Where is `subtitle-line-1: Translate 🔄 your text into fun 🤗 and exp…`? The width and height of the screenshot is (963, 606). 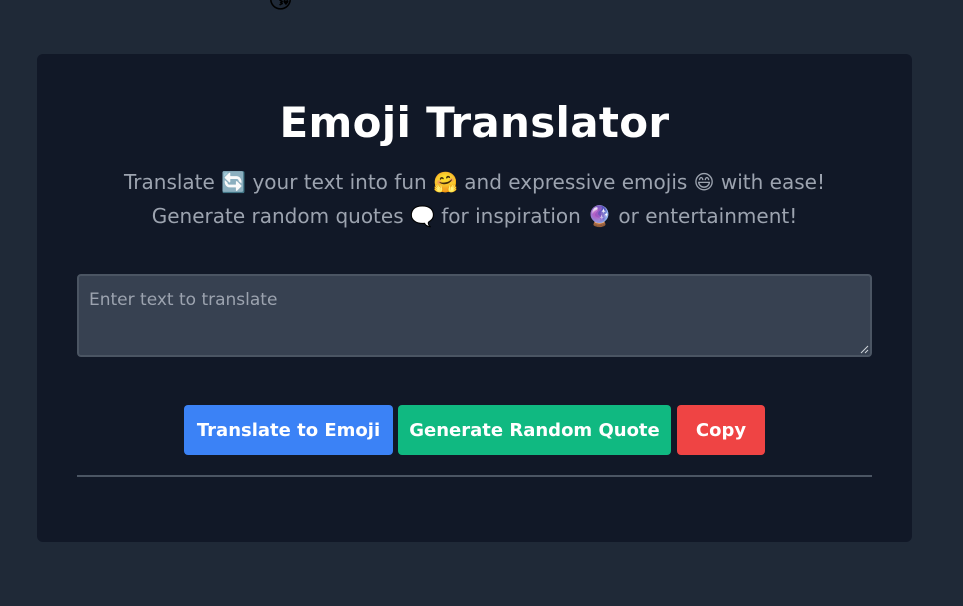
subtitle-line-1: Translate 🔄 your text into fun 🤗 and exp… is located at coordinates (474, 182).